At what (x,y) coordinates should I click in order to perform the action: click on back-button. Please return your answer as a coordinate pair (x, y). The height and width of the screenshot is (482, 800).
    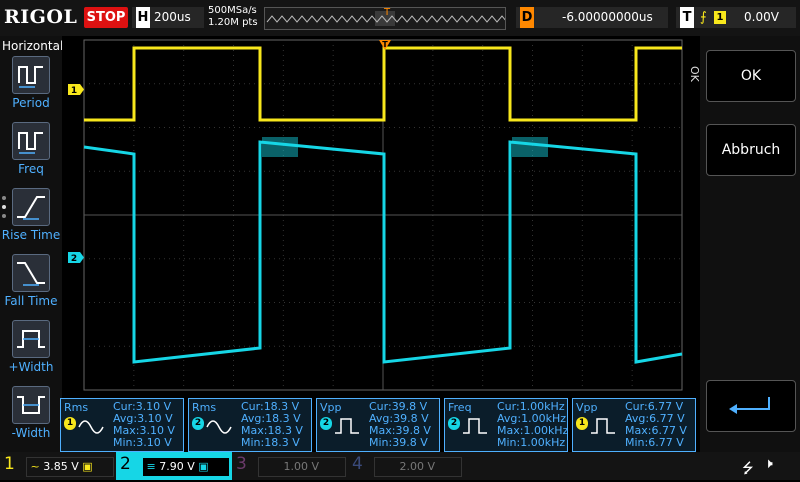
    Looking at the image, I should click on (751, 406).